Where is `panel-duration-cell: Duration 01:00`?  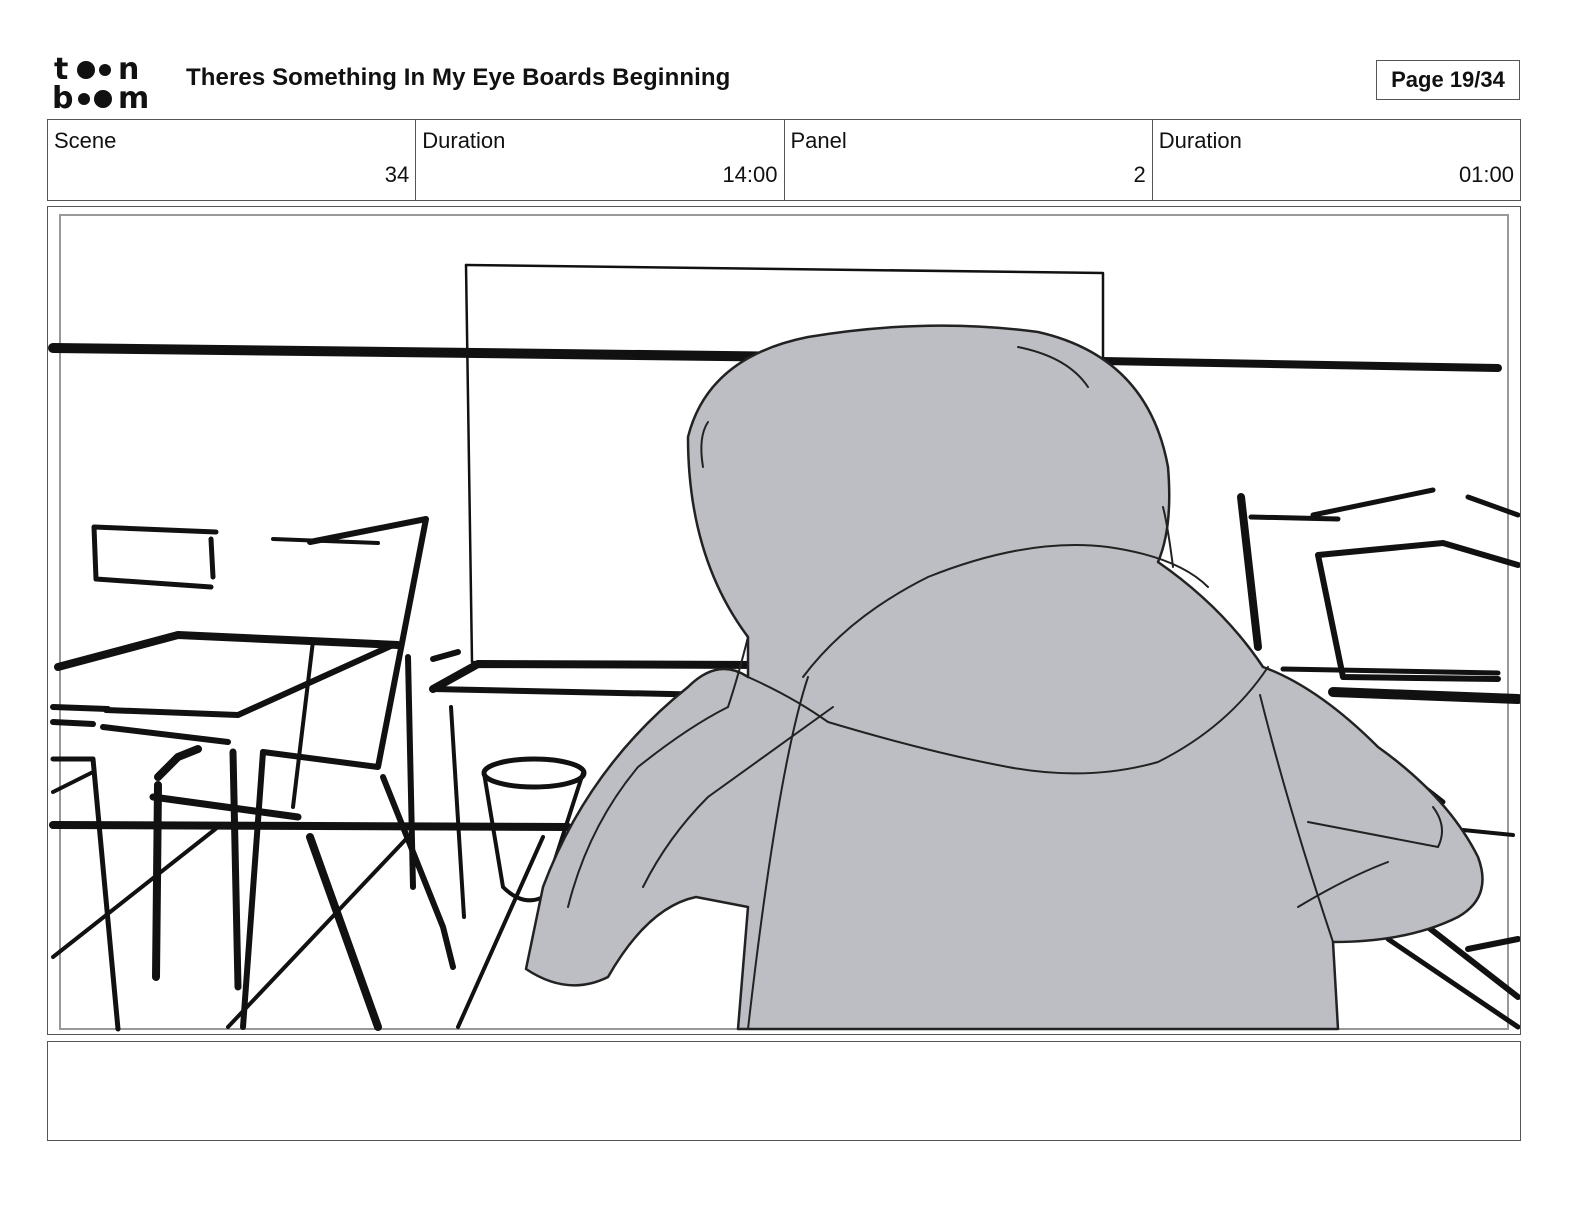 panel-duration-cell: Duration 01:00 is located at coordinates (1336, 160).